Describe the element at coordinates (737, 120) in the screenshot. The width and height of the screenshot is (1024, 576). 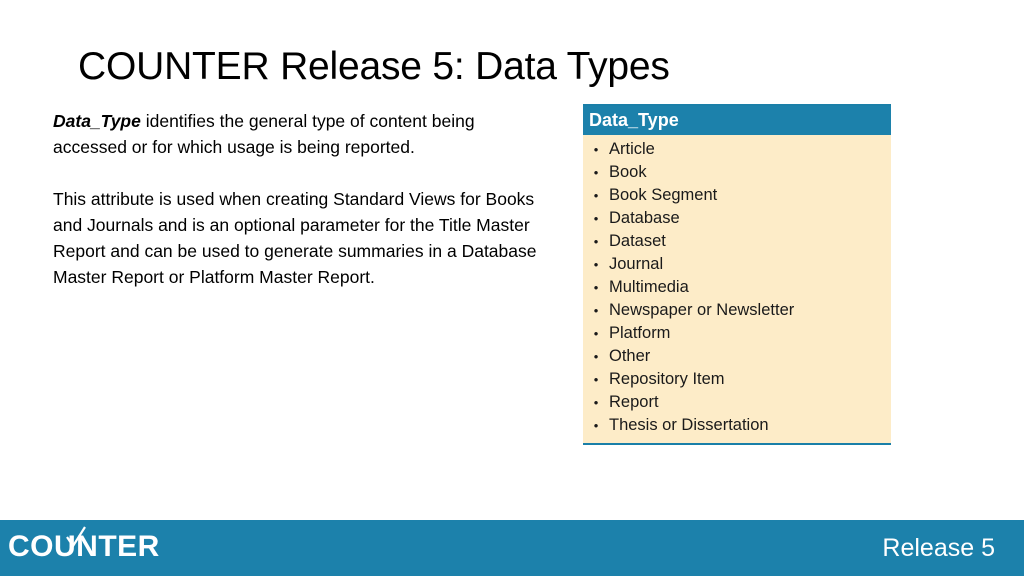
I see `table-header: Data_Type` at that location.